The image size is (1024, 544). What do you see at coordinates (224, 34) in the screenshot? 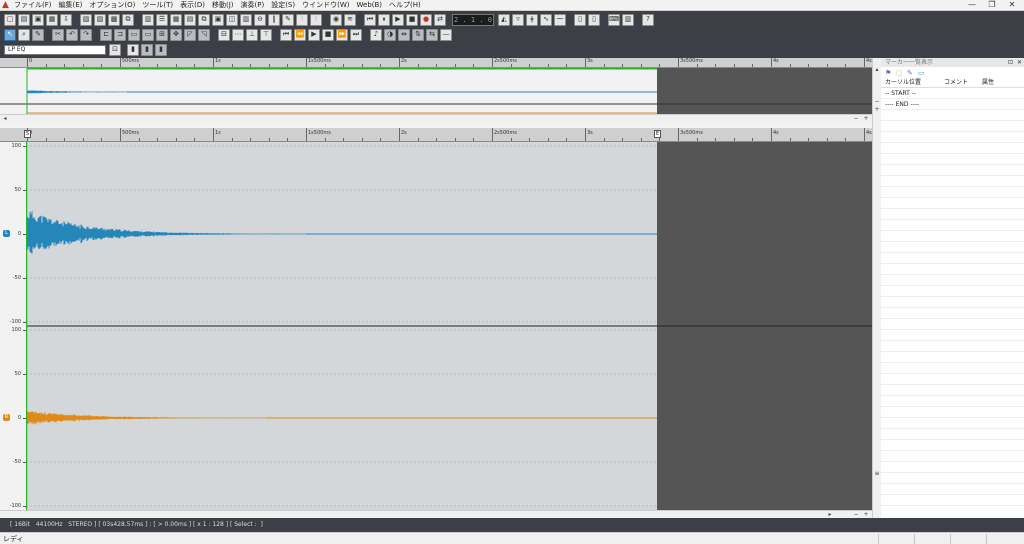
I see `normalize-icon: ⊟` at bounding box center [224, 34].